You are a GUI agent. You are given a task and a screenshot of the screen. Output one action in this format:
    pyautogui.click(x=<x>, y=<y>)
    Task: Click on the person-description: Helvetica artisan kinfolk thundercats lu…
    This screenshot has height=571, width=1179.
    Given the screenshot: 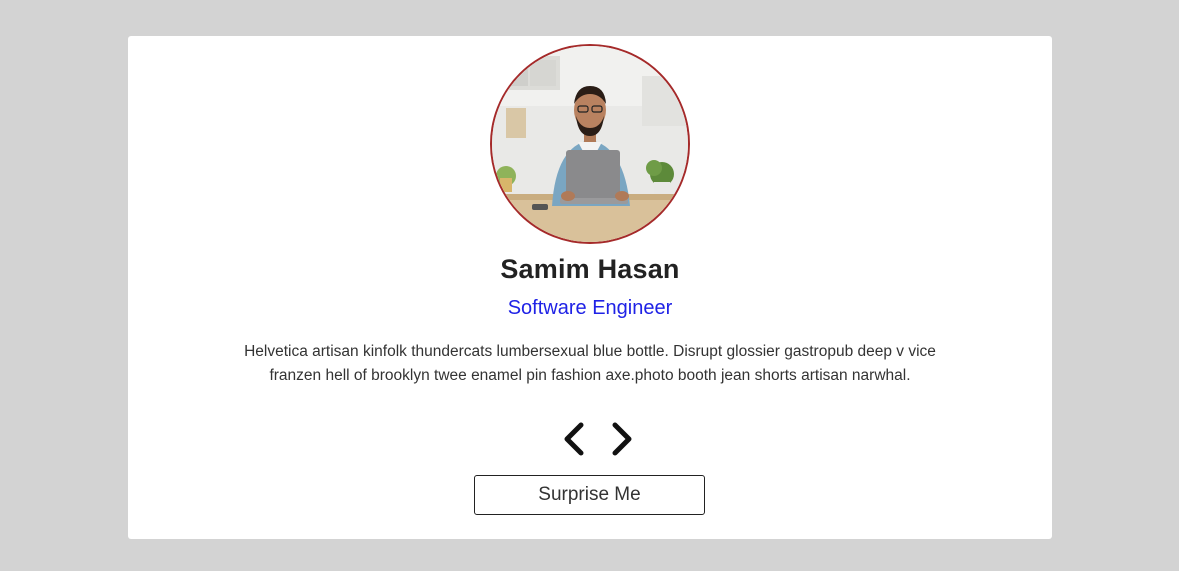 What is the action you would take?
    pyautogui.click(x=590, y=363)
    